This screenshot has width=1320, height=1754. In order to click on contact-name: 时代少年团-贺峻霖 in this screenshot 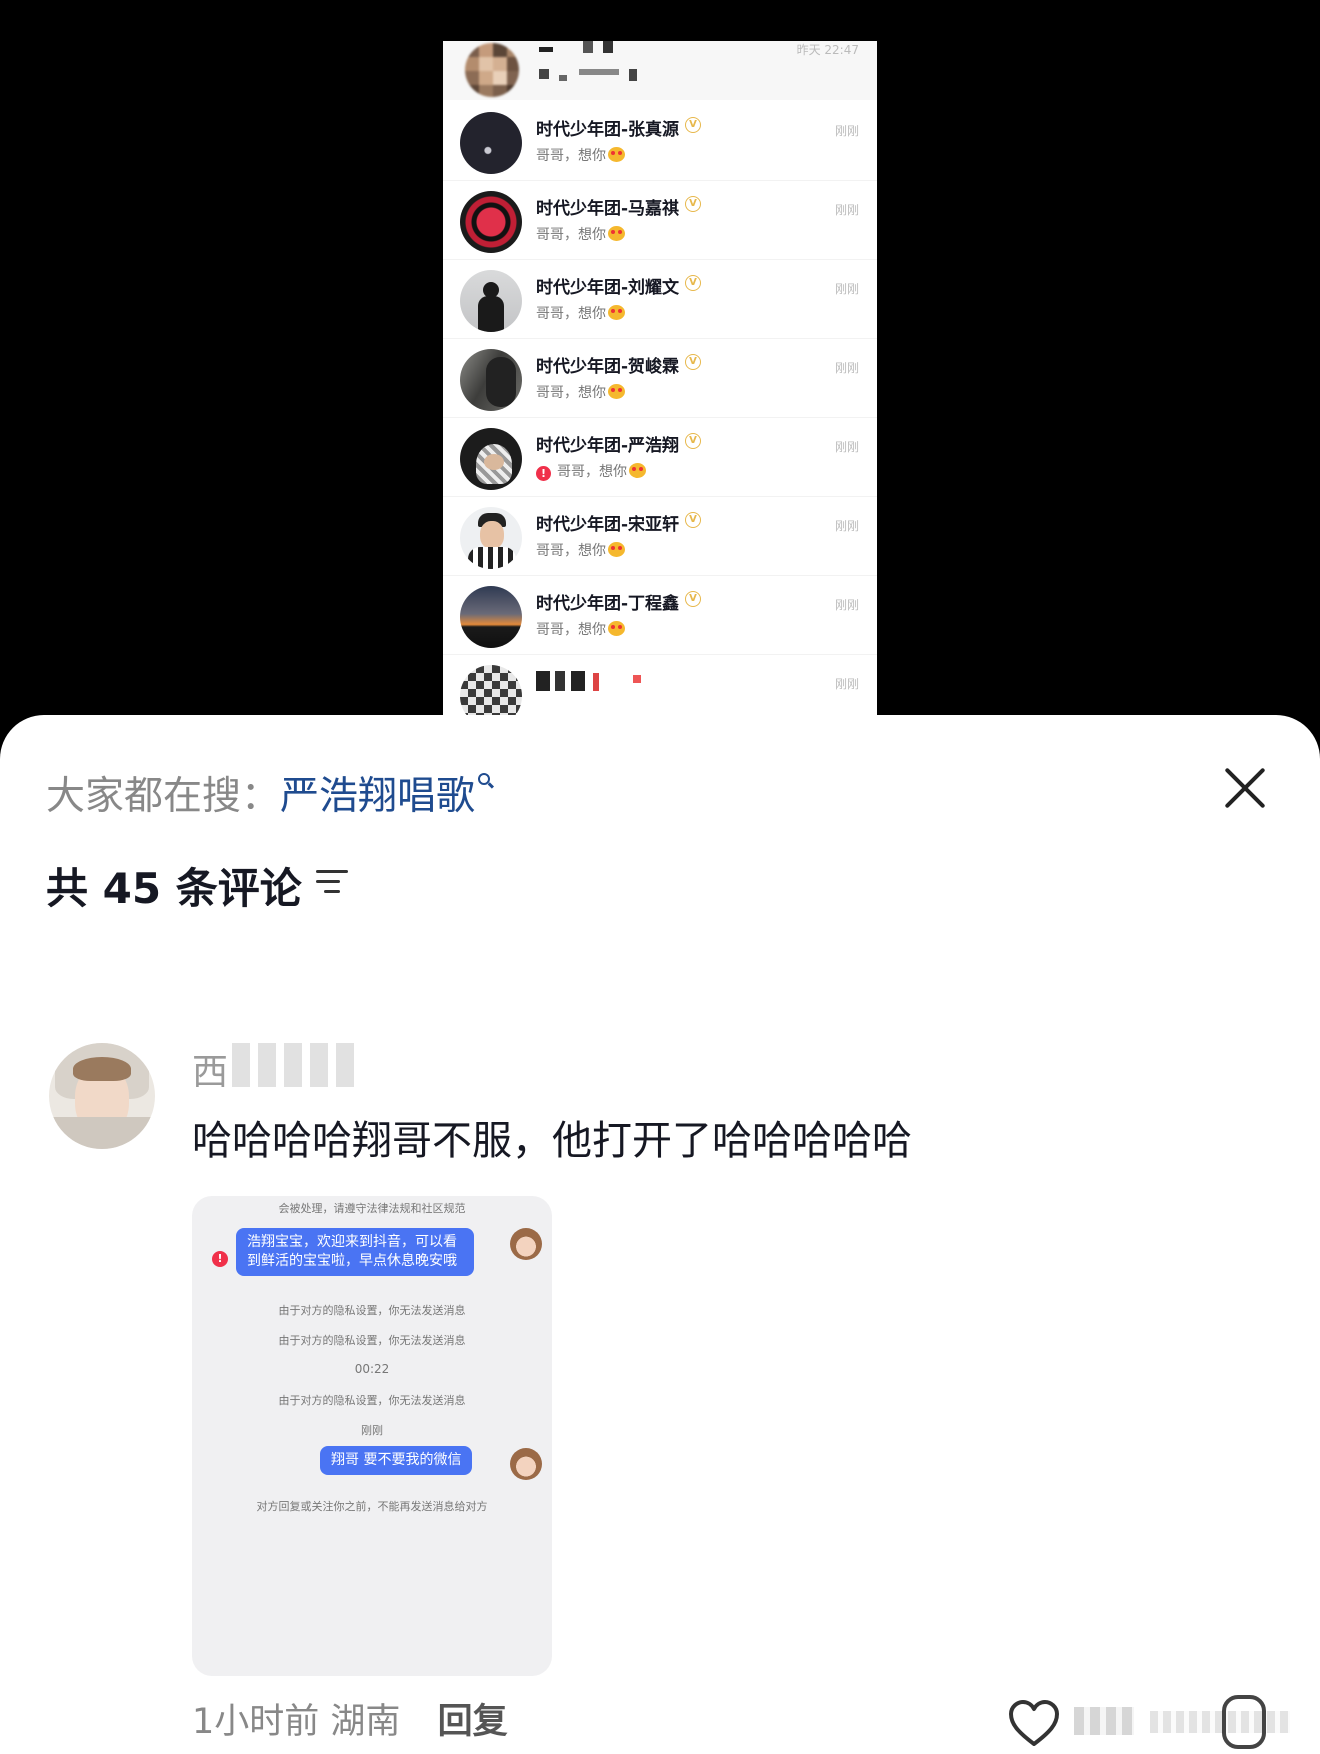, I will do `click(608, 367)`.